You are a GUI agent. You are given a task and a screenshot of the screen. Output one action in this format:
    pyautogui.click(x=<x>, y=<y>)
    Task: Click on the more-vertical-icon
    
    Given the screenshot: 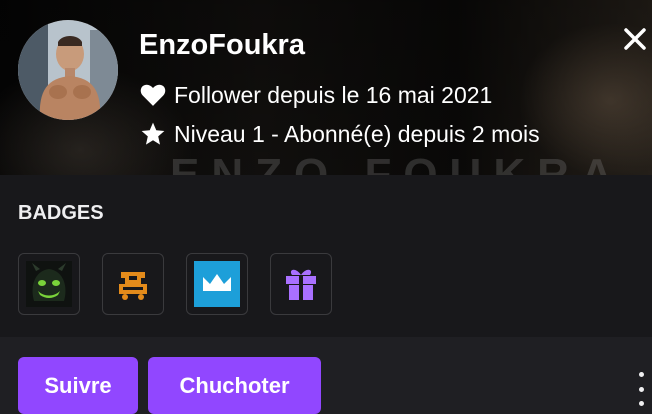 What is the action you would take?
    pyautogui.click(x=641, y=374)
    